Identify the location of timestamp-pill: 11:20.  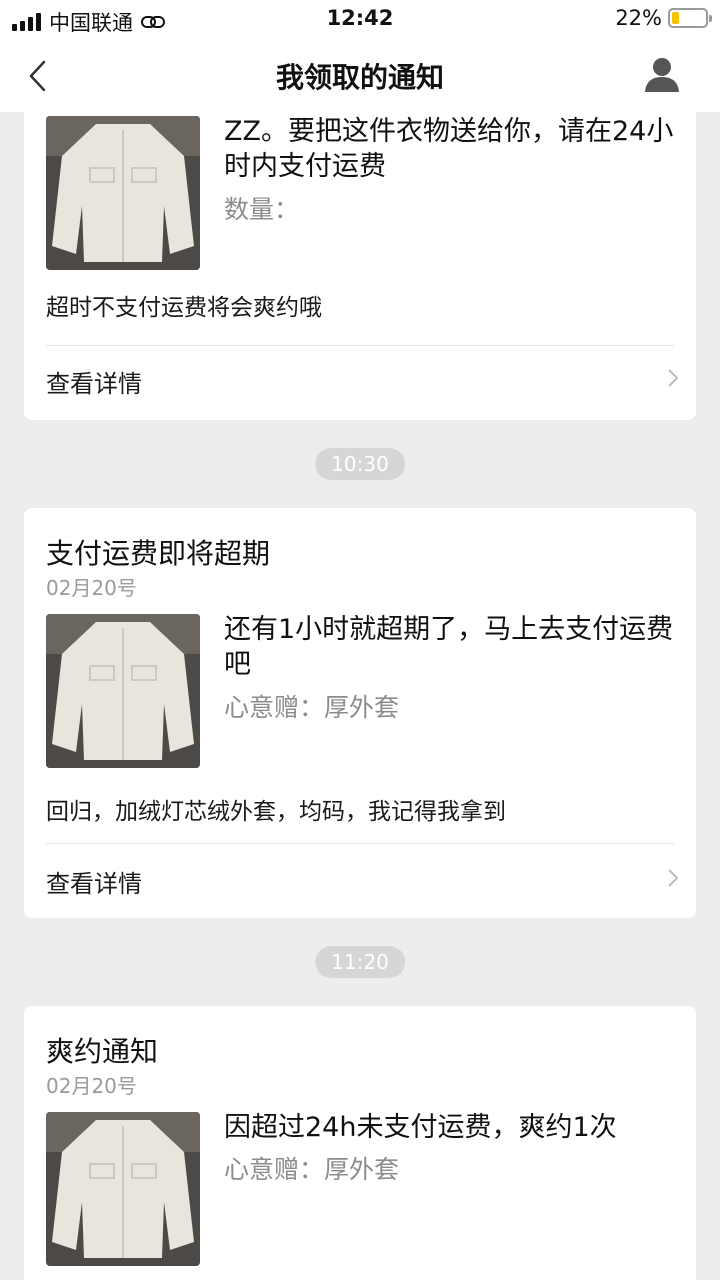
(360, 962).